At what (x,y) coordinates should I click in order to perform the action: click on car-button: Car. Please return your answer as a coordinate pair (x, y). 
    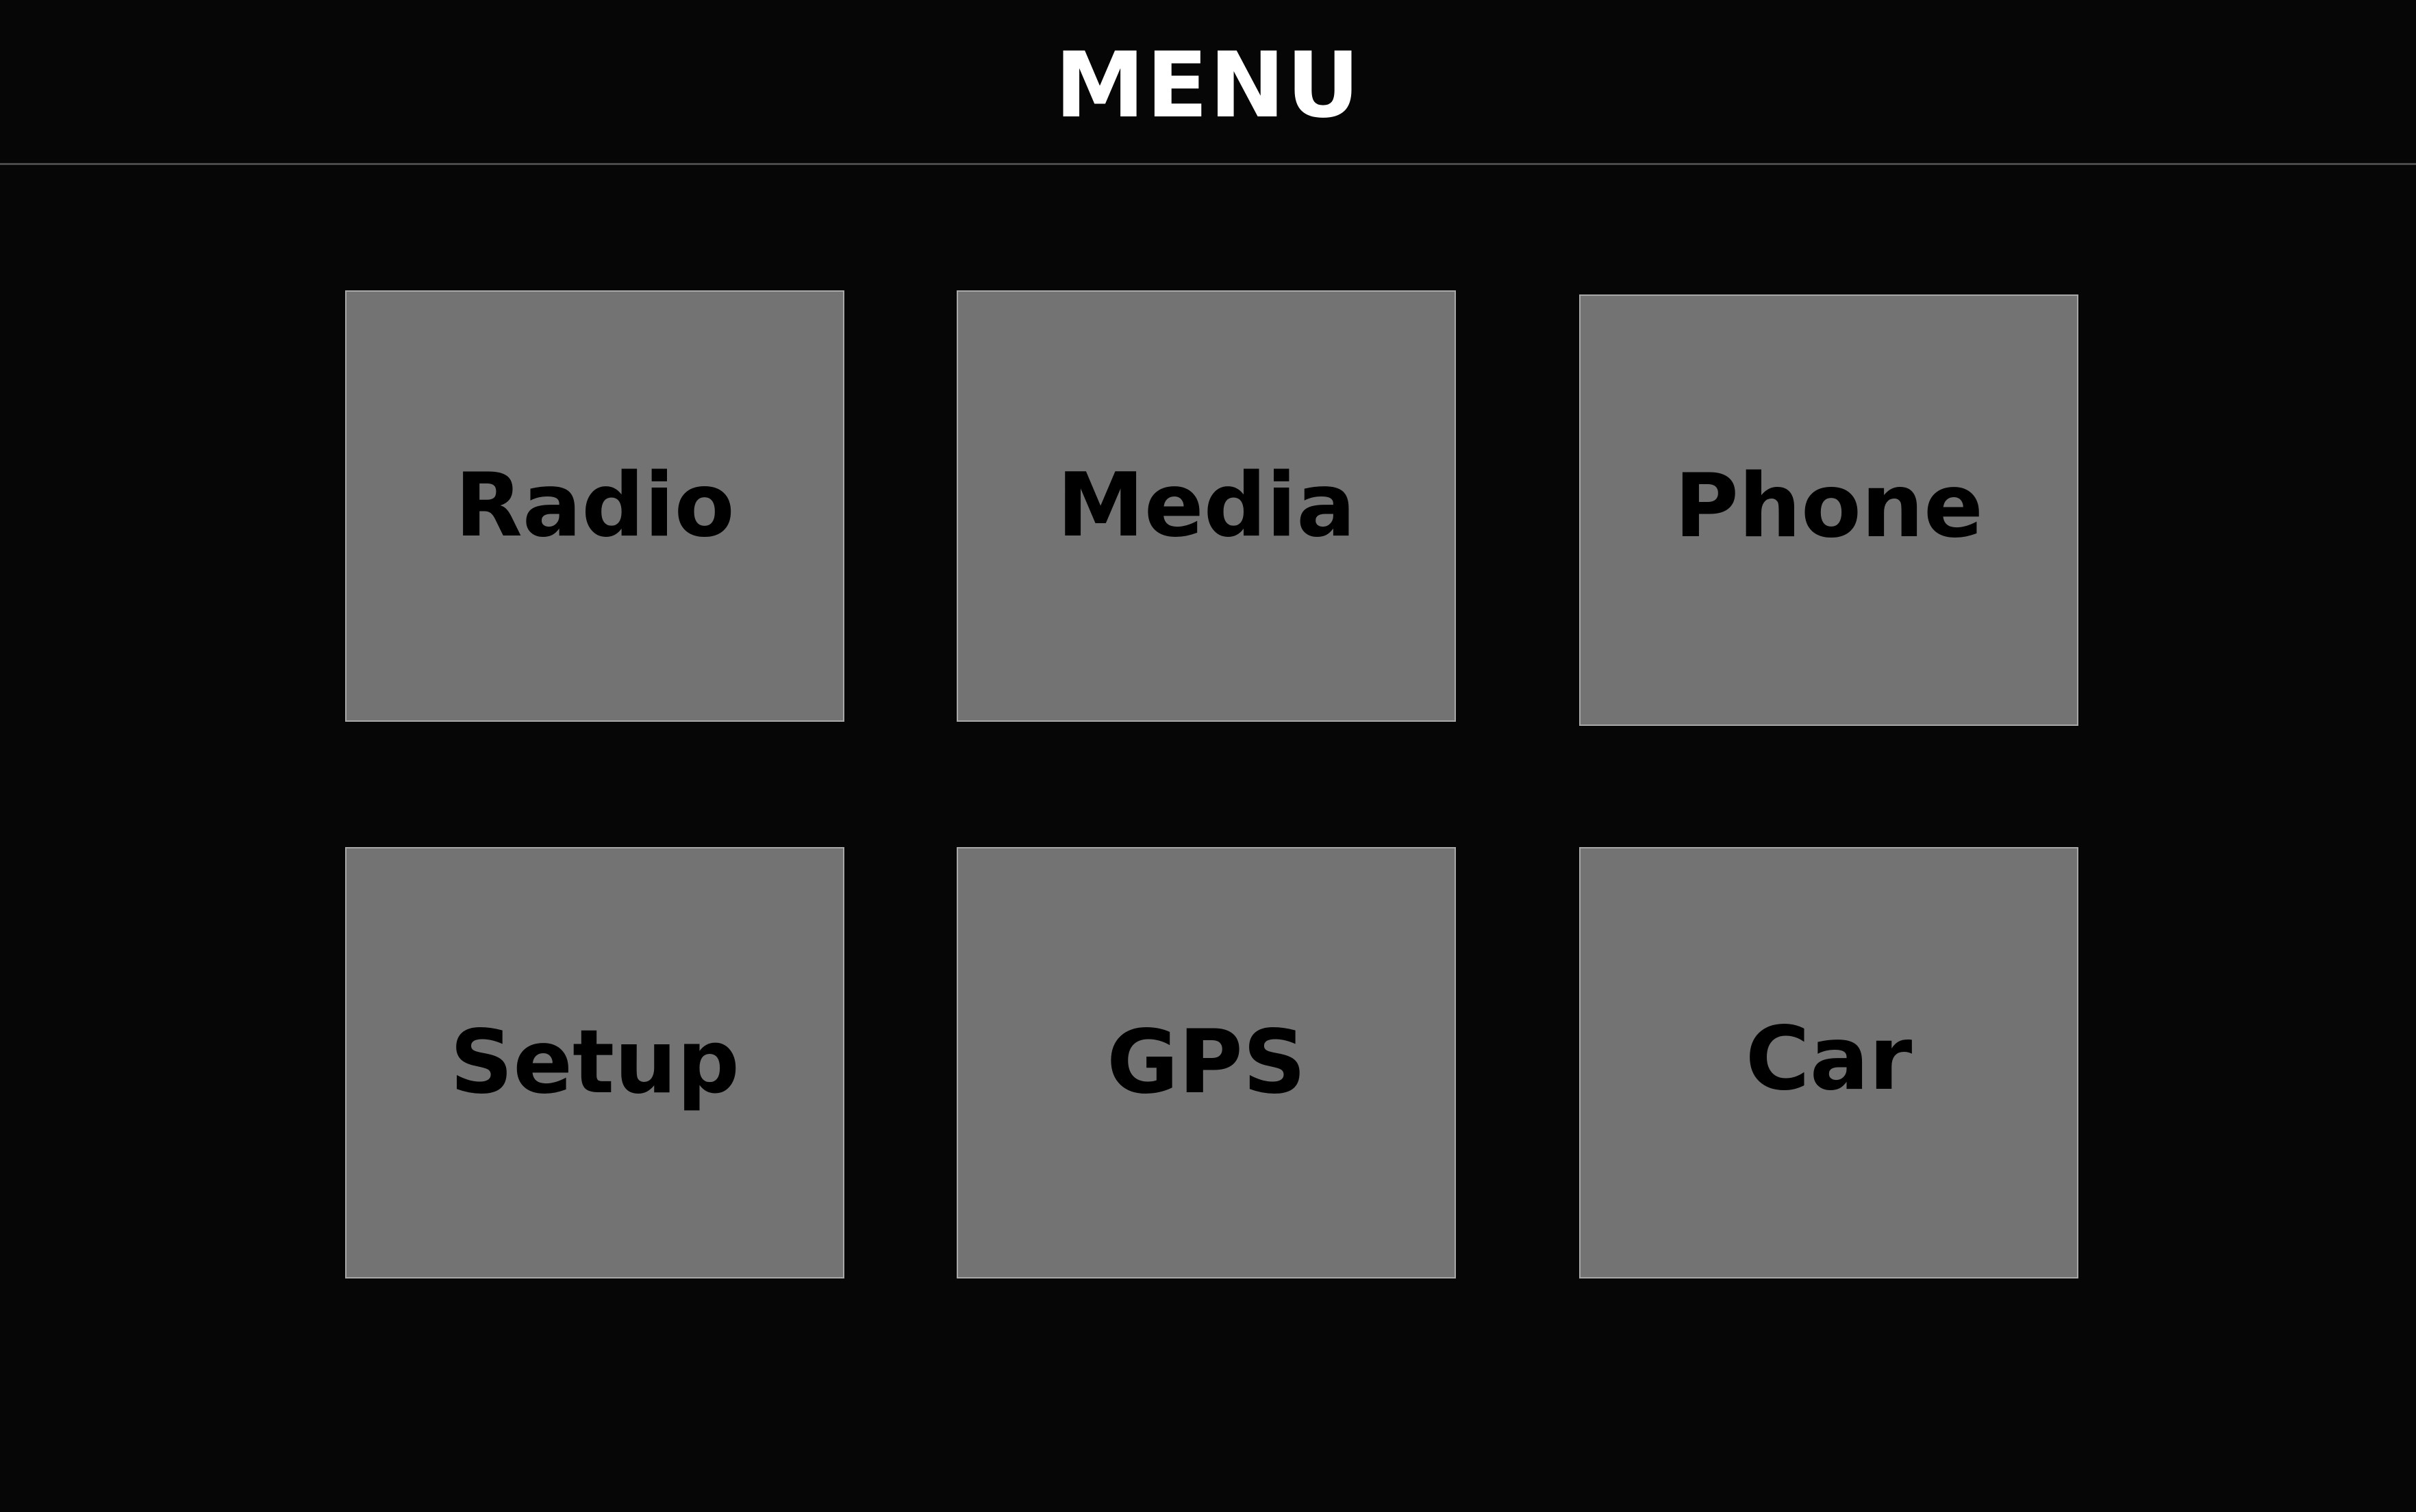
    Looking at the image, I should click on (1828, 1062).